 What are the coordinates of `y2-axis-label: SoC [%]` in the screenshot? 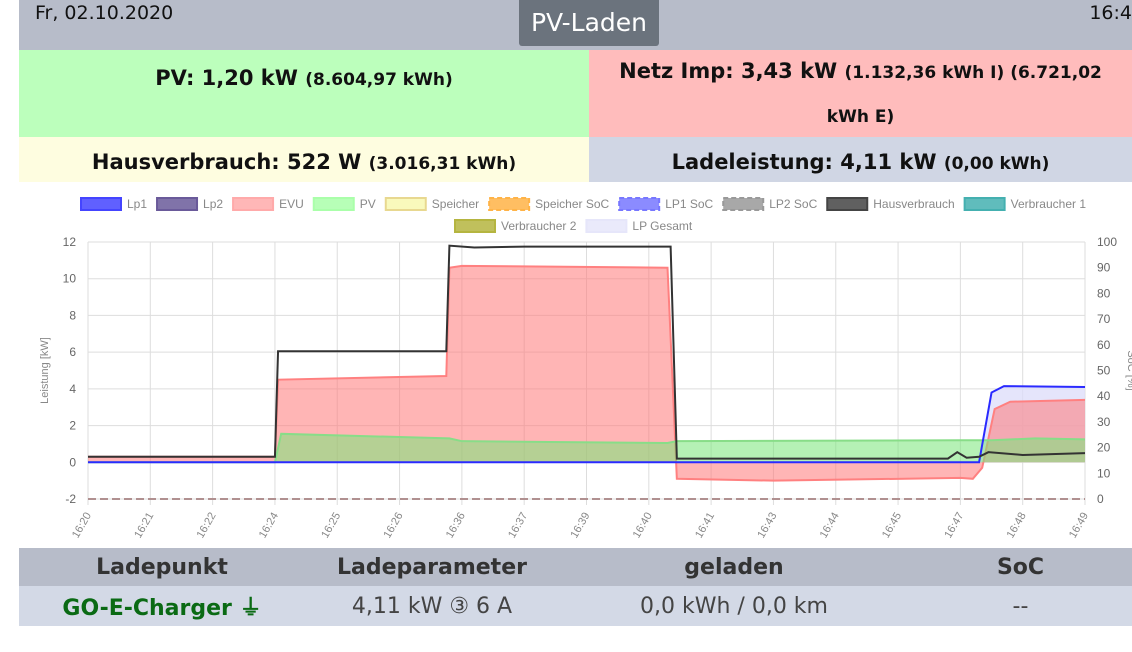 It's located at (1128, 370).